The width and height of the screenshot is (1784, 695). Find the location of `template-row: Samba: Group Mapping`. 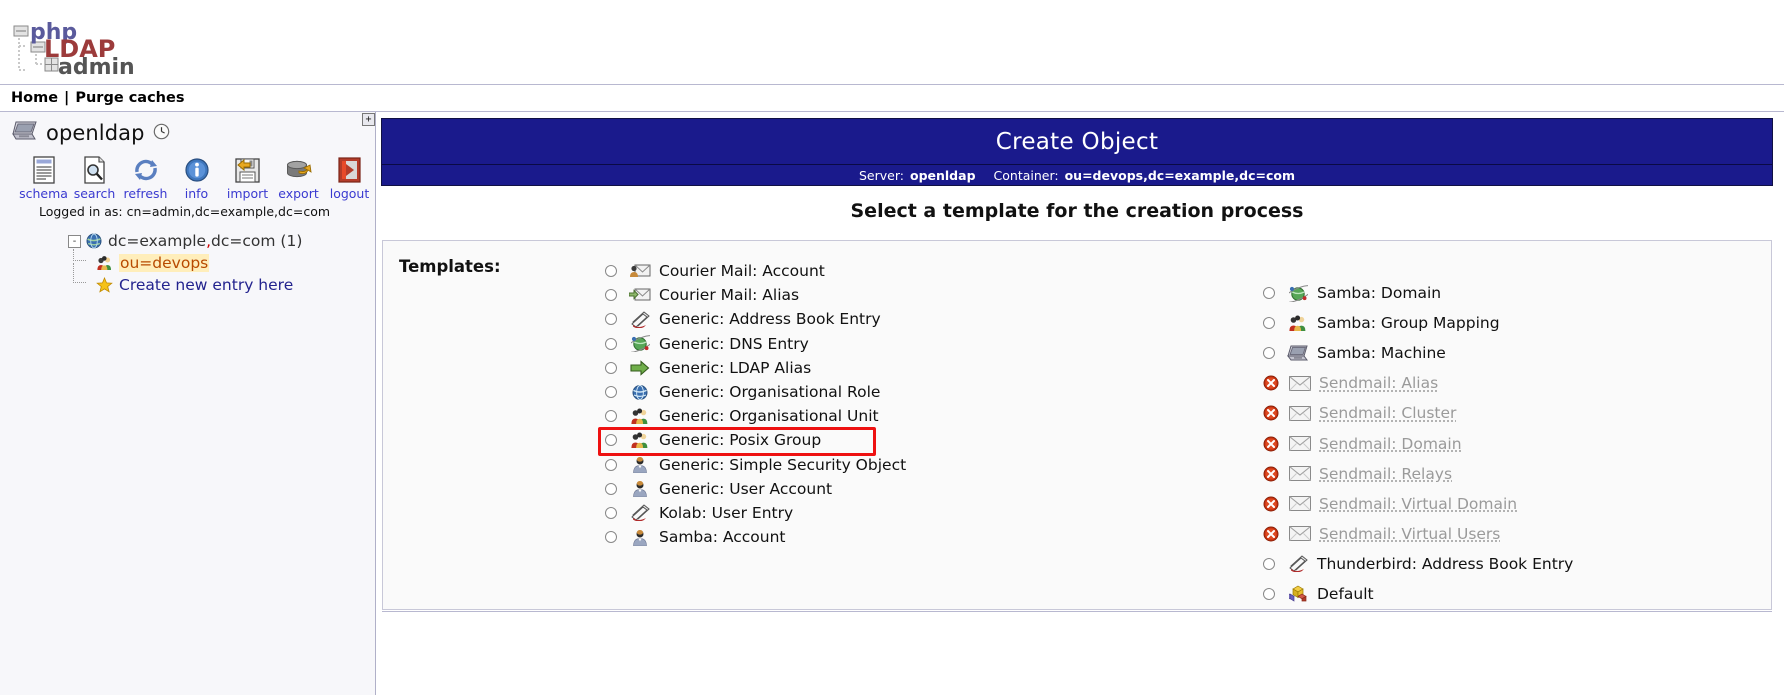

template-row: Samba: Group Mapping is located at coordinates (1418, 323).